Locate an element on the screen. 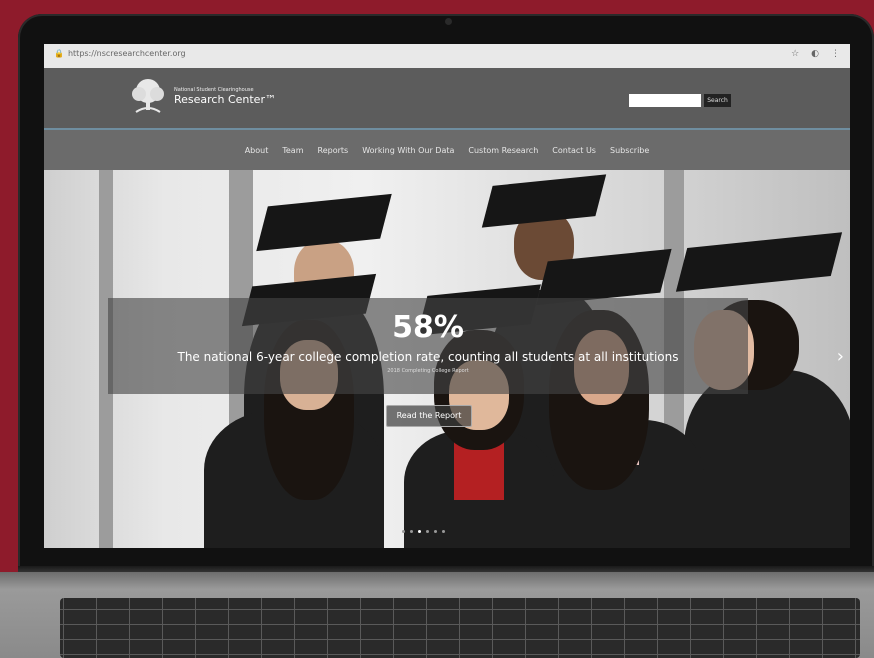 The width and height of the screenshot is (874, 658). bookmark-star-icon: ☆ is located at coordinates (795, 54).